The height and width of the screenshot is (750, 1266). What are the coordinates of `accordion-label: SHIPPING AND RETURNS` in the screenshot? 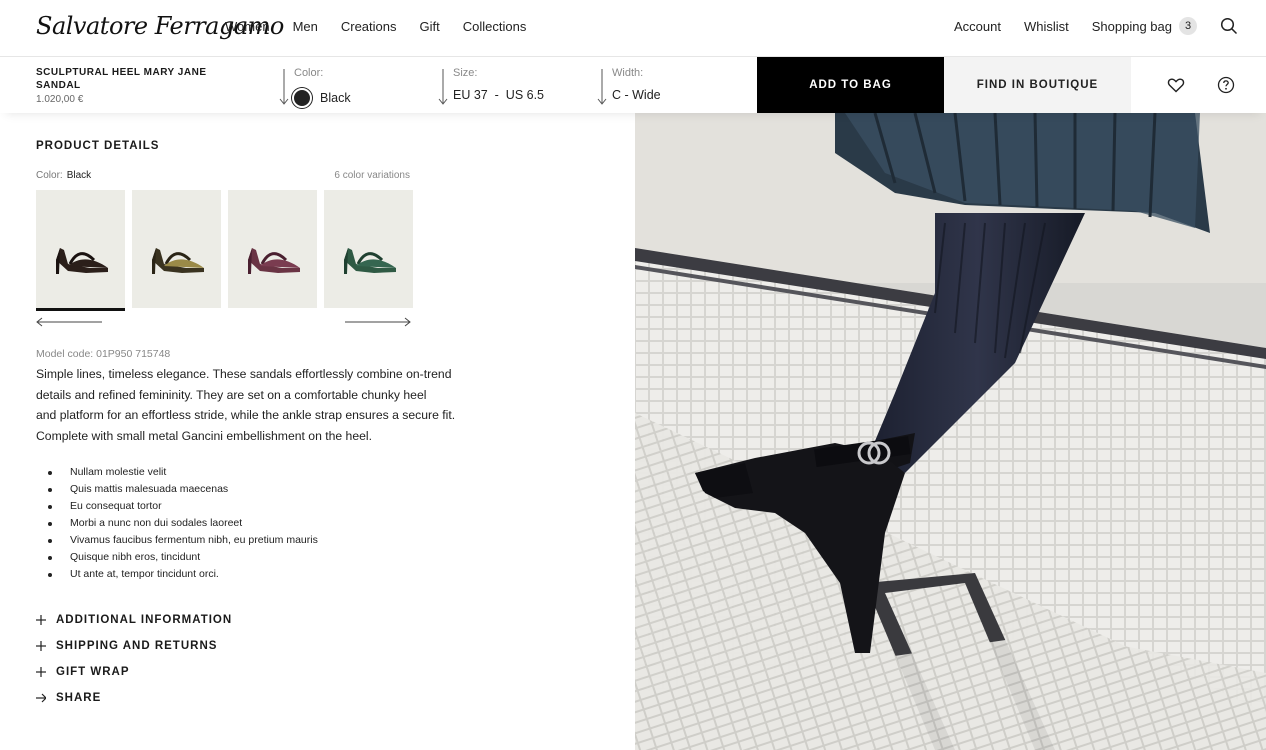 It's located at (137, 646).